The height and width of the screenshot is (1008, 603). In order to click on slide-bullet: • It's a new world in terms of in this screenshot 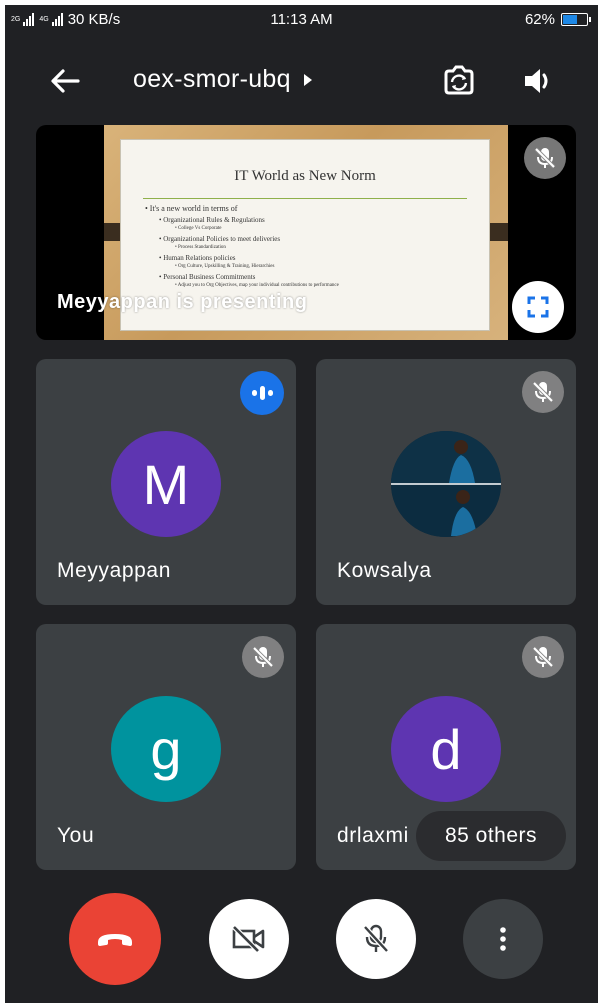, I will do `click(191, 208)`.